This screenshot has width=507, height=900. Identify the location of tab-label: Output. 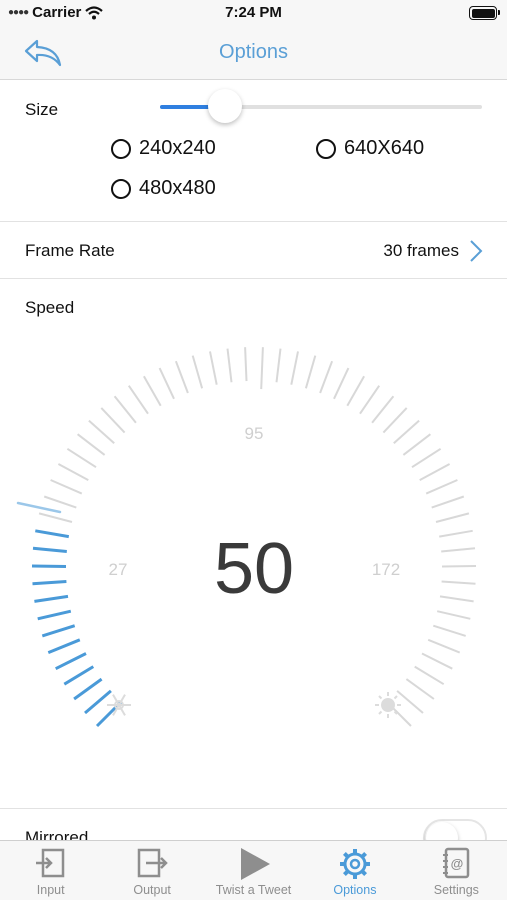
(152, 890).